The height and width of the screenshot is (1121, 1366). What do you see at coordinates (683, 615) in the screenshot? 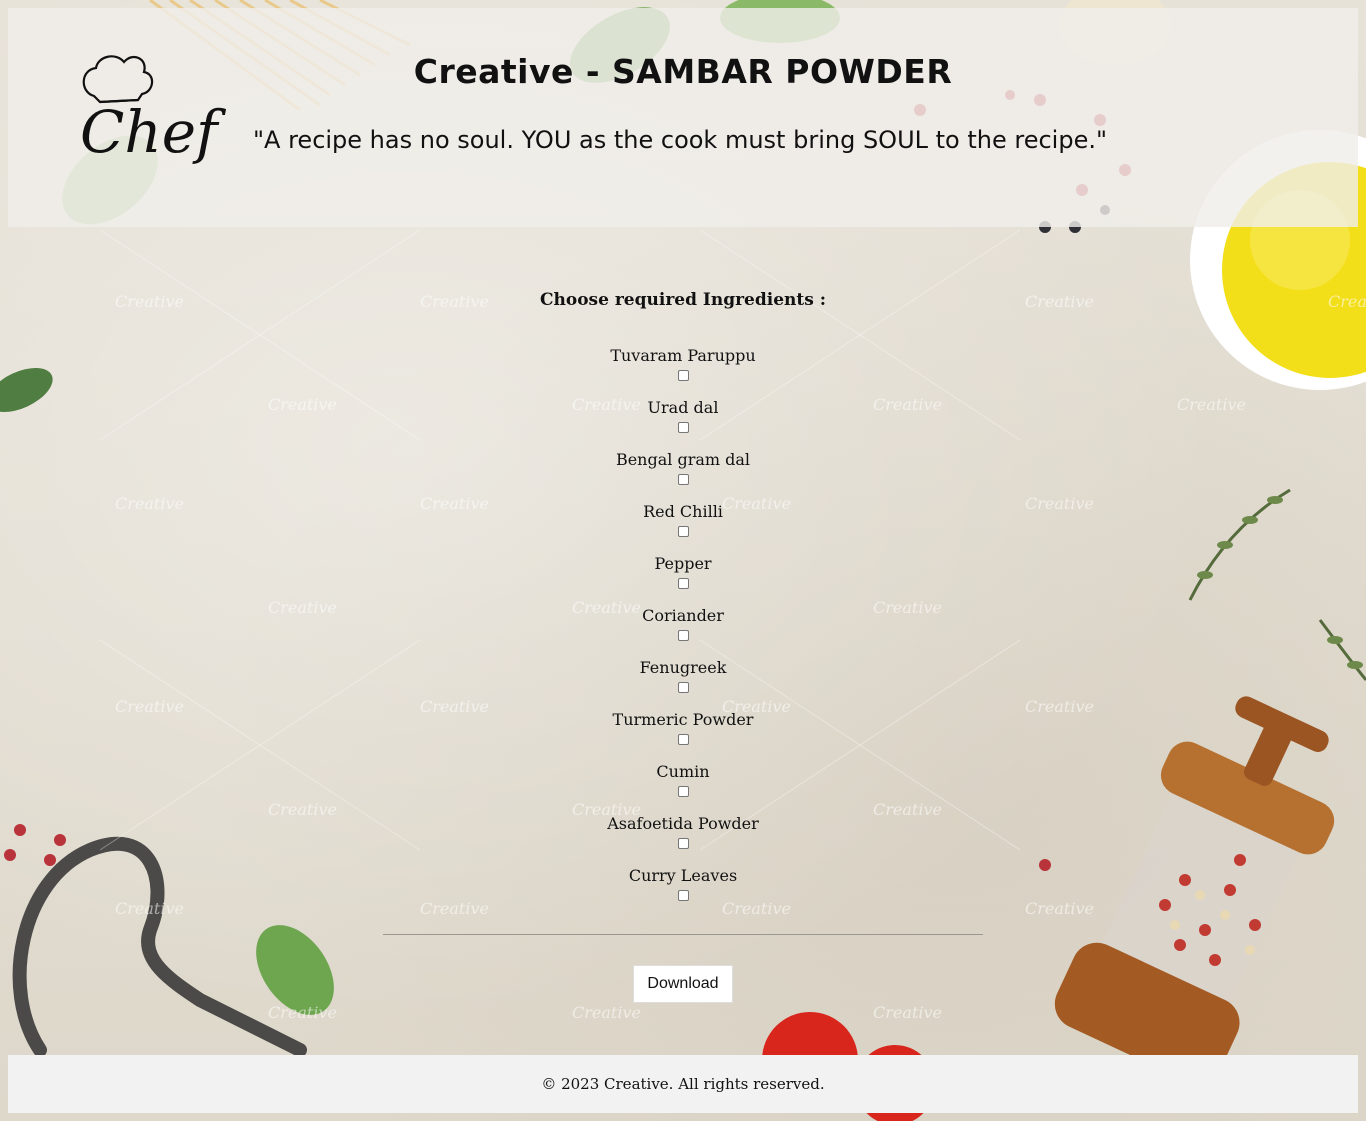
I see `ingredient-label: Coriander` at bounding box center [683, 615].